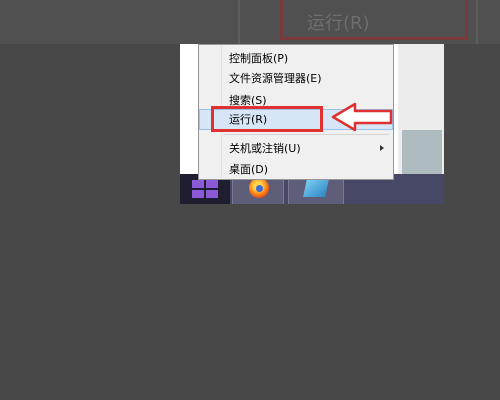 This screenshot has height=400, width=500. I want to click on menu-separator, so click(306, 134).